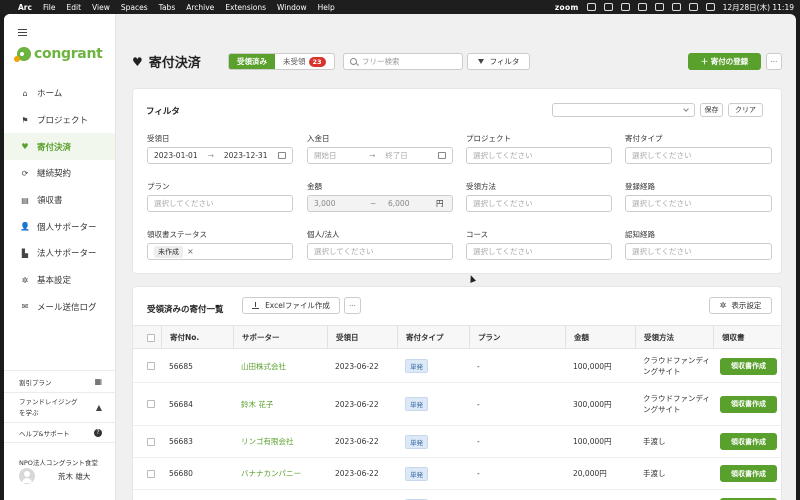  Describe the element at coordinates (693, 7) in the screenshot. I see `battery-icon` at that location.